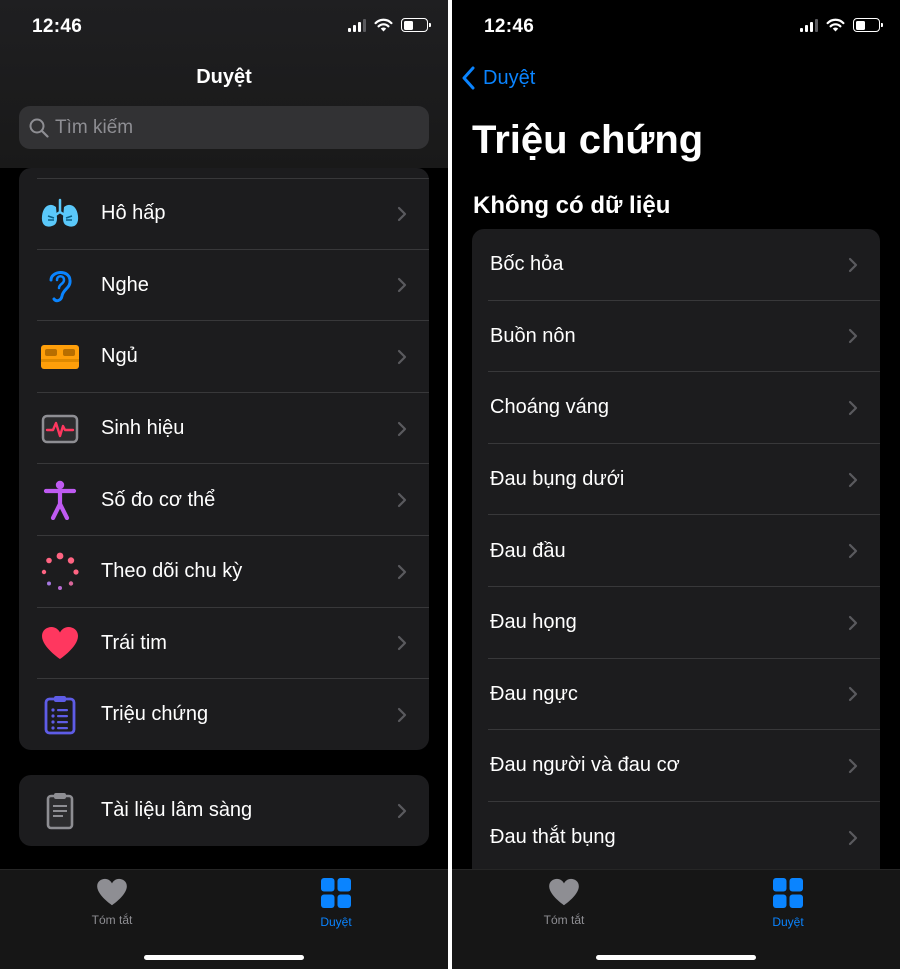  I want to click on symptom-row: Đau họng, so click(676, 623).